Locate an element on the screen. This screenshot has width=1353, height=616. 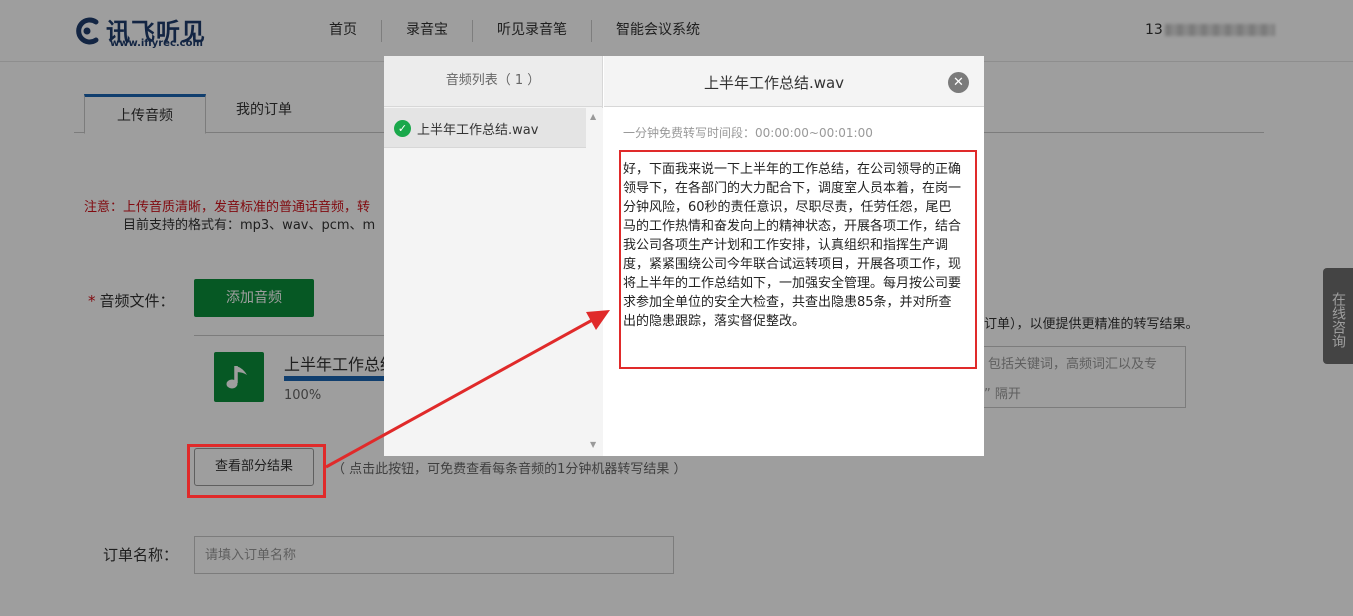
audio-list-panel: 音频列表（ 1 ） ▲ ▼ ✓ 上半年工作总结.wav is located at coordinates (493, 256).